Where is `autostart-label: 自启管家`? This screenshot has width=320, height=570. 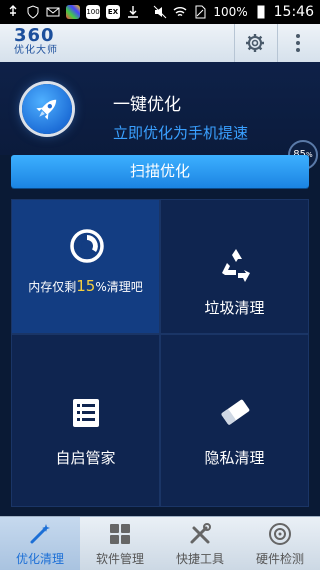 autostart-label: 自启管家 is located at coordinates (85, 458).